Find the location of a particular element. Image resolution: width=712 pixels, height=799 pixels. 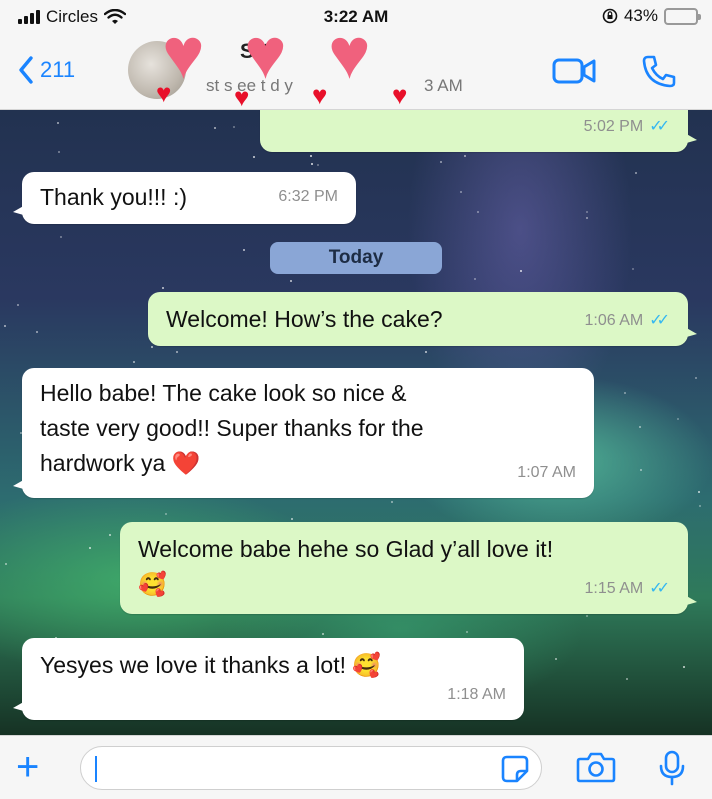

message-text: Welcome! How’s the cake? is located at coordinates (304, 319).